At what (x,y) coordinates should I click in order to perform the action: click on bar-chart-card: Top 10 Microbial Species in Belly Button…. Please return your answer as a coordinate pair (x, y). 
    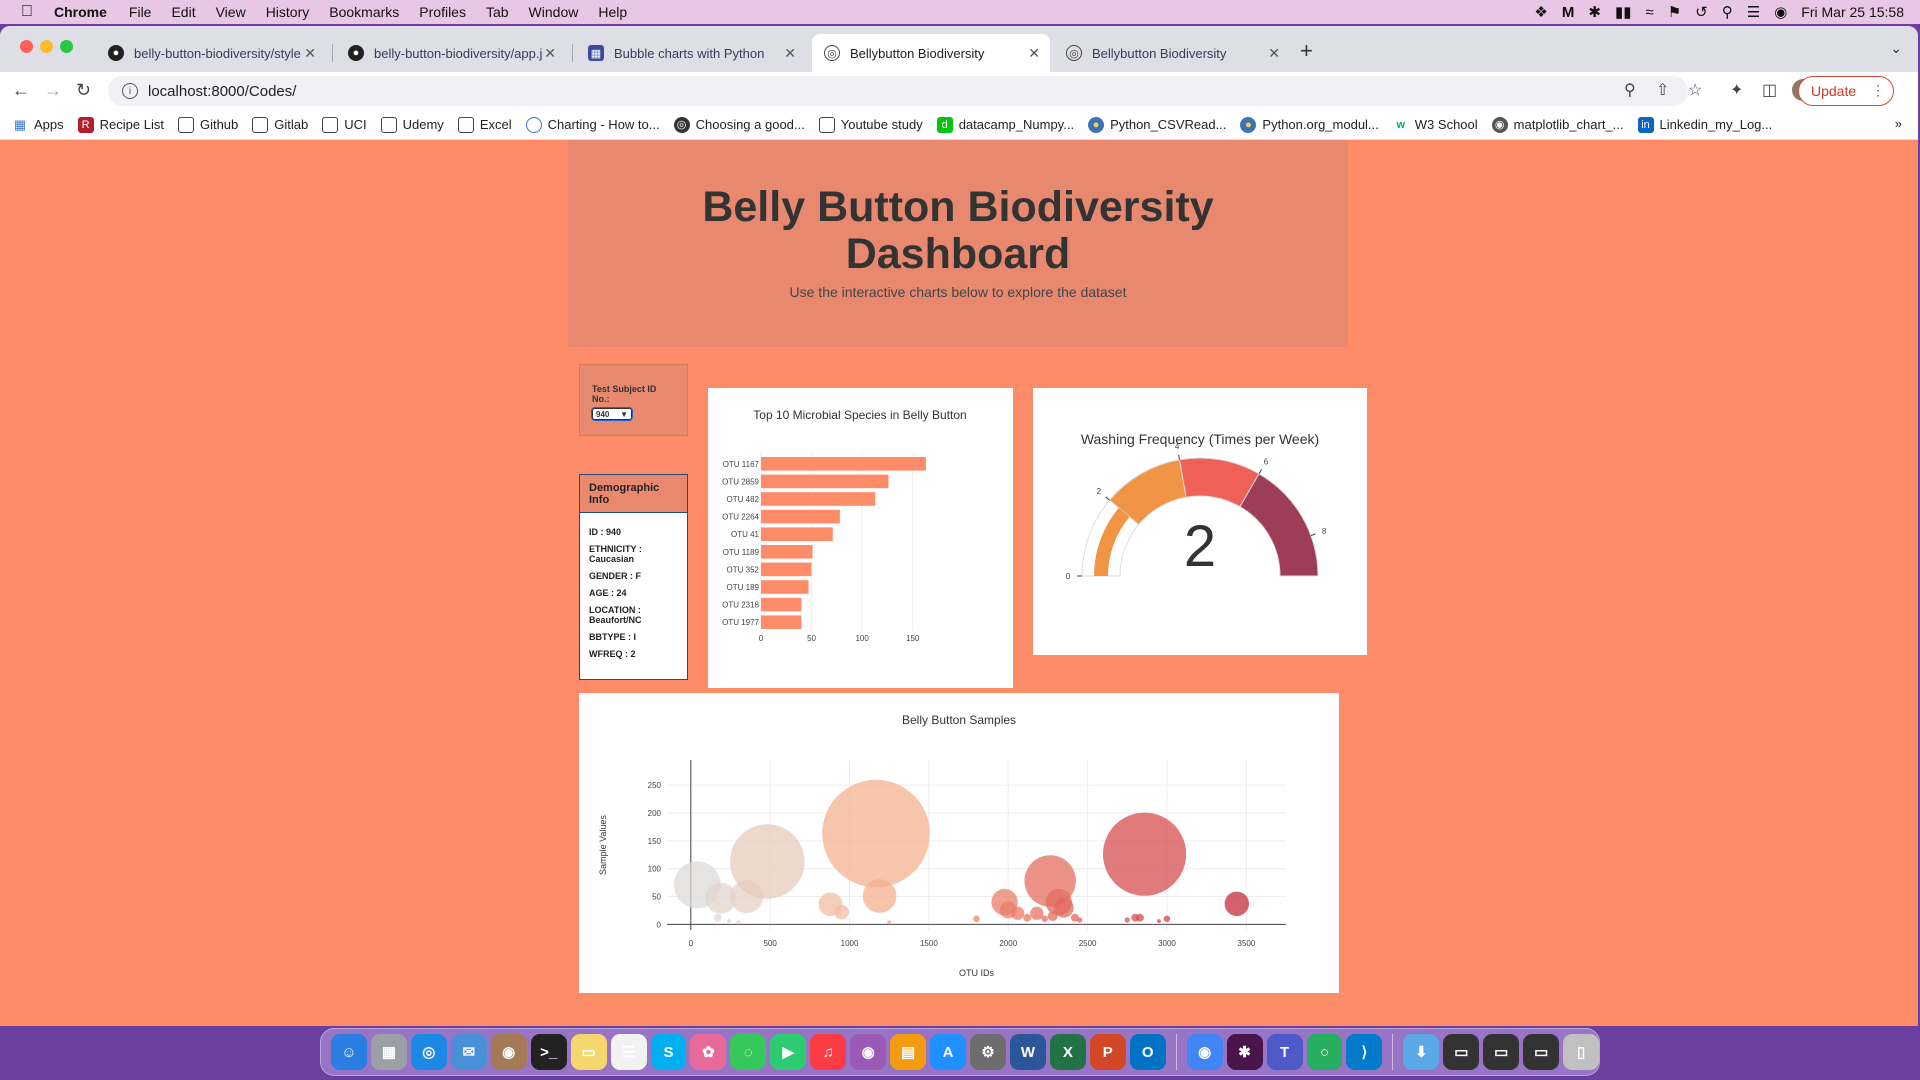
    Looking at the image, I should click on (860, 538).